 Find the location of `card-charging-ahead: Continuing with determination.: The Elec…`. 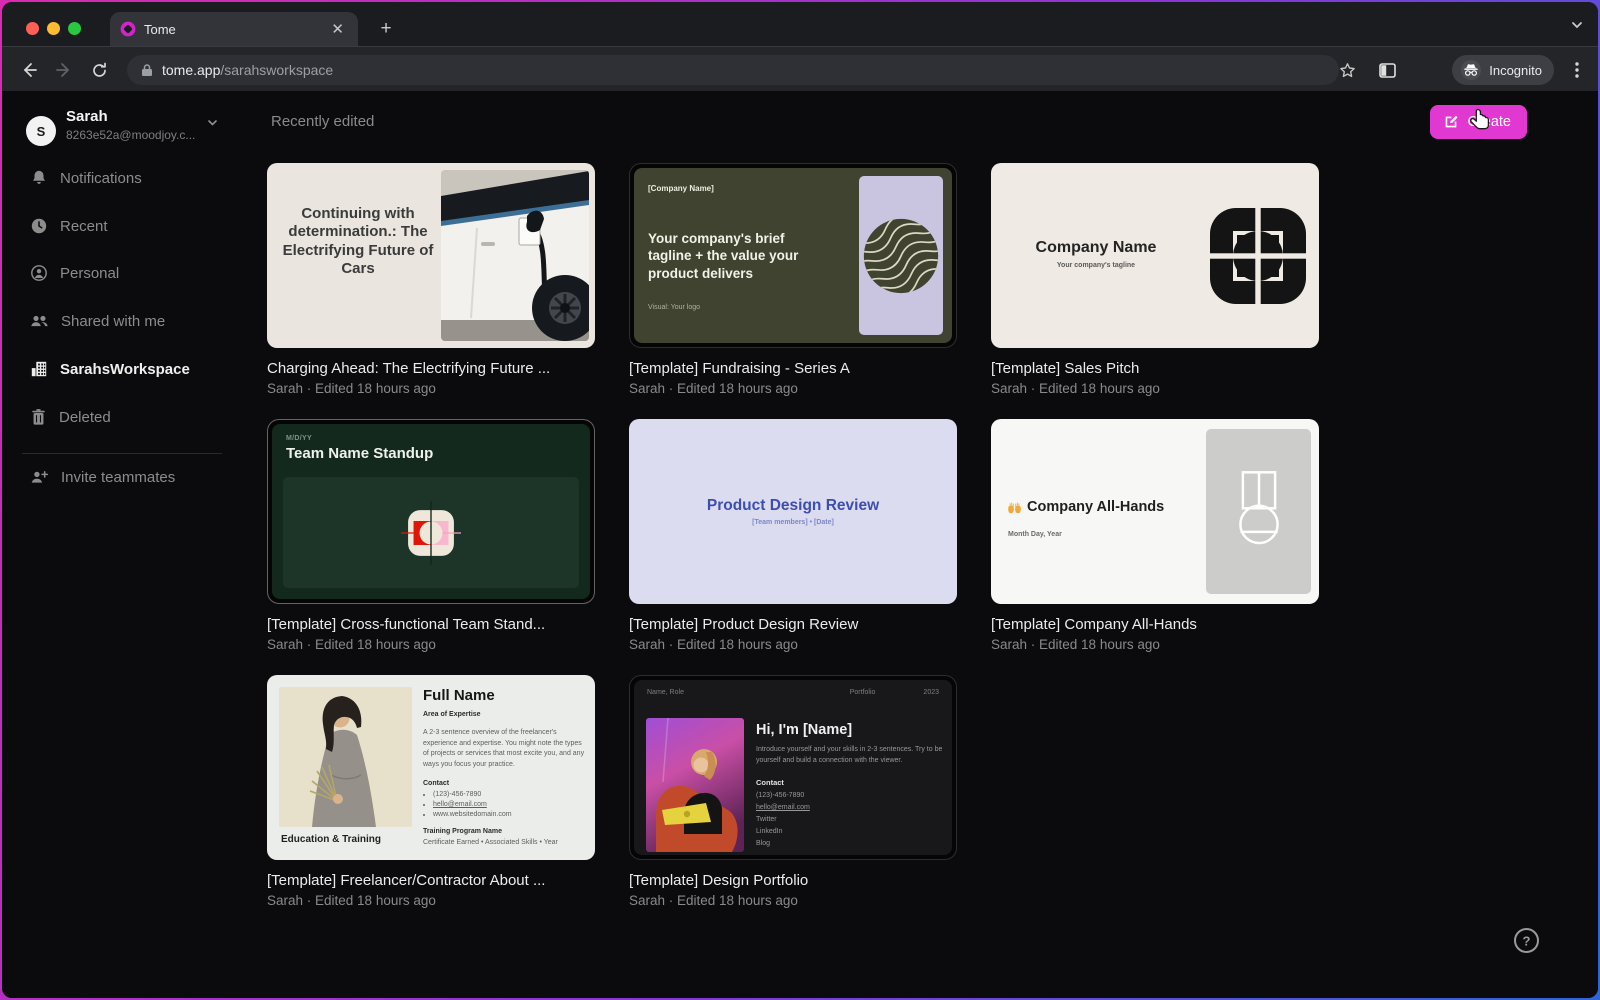

card-charging-ahead: Continuing with determination.: The Elec… is located at coordinates (431, 279).